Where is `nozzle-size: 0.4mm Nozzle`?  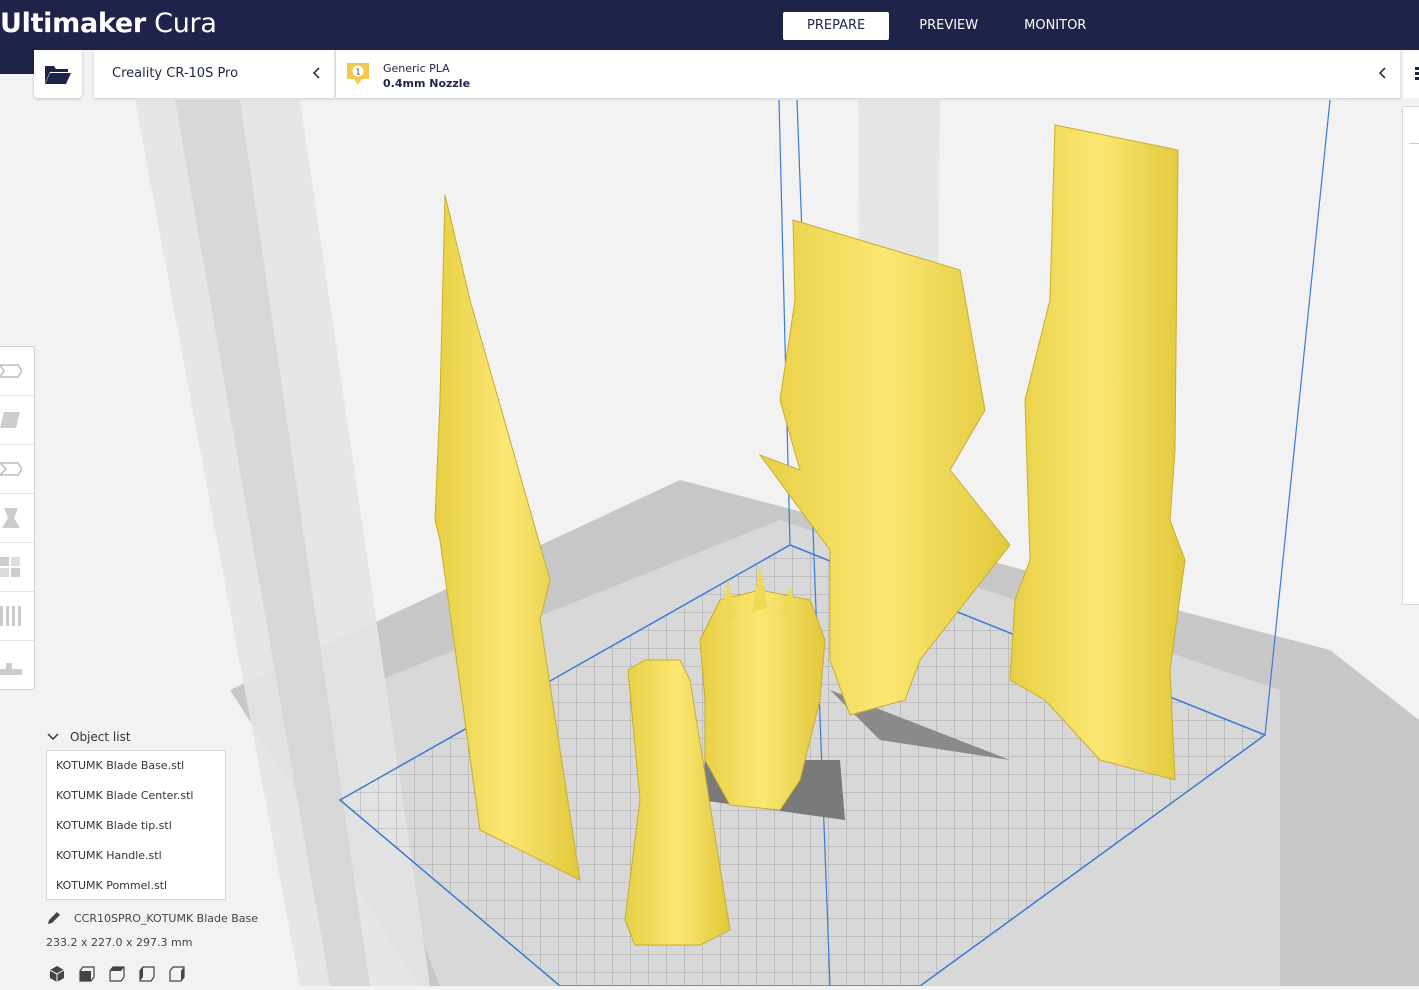 nozzle-size: 0.4mm Nozzle is located at coordinates (427, 83).